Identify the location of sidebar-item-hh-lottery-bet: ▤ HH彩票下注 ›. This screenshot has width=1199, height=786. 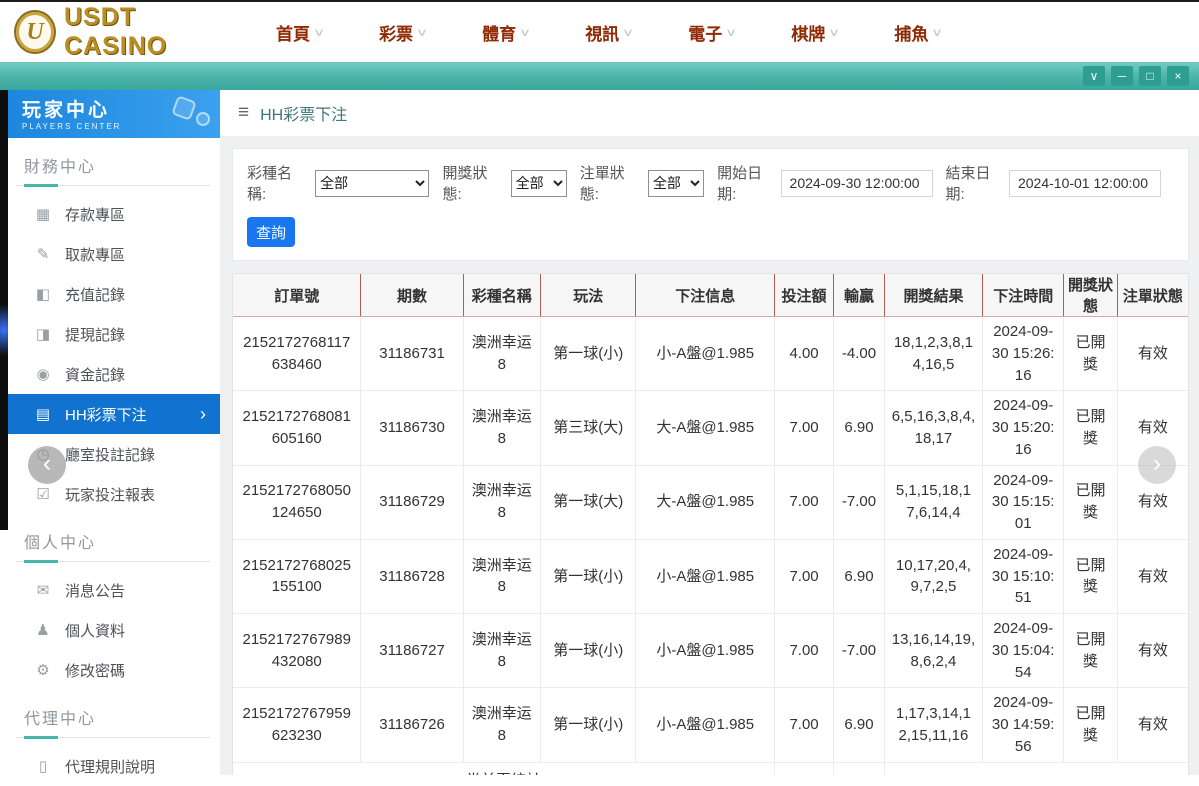
(114, 414).